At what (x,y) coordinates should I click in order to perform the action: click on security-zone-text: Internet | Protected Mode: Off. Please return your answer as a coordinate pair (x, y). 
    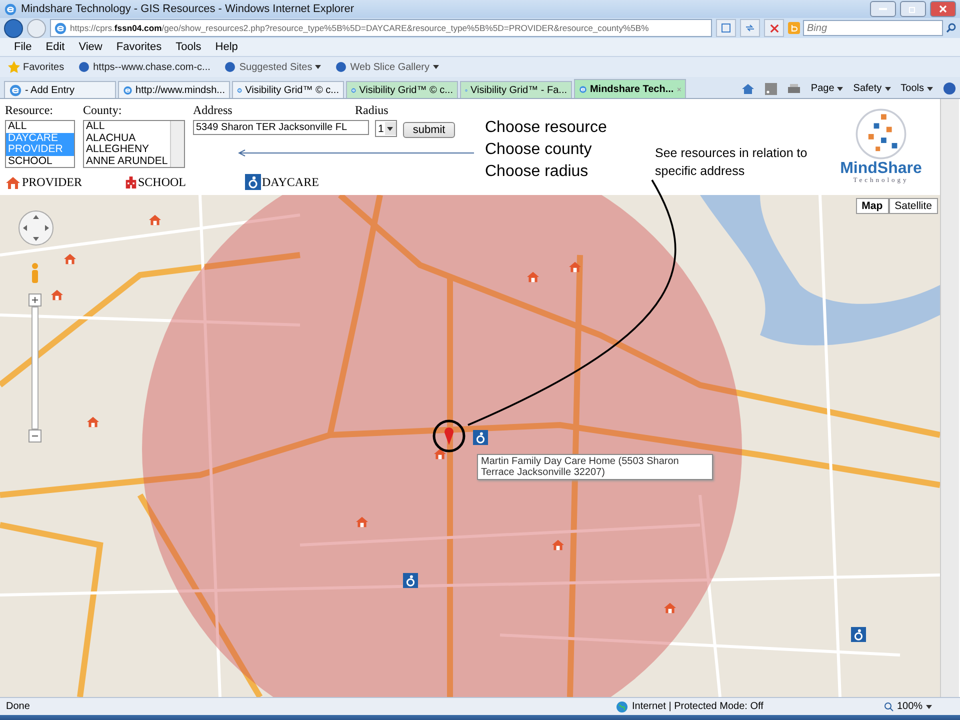
    Looking at the image, I should click on (698, 706).